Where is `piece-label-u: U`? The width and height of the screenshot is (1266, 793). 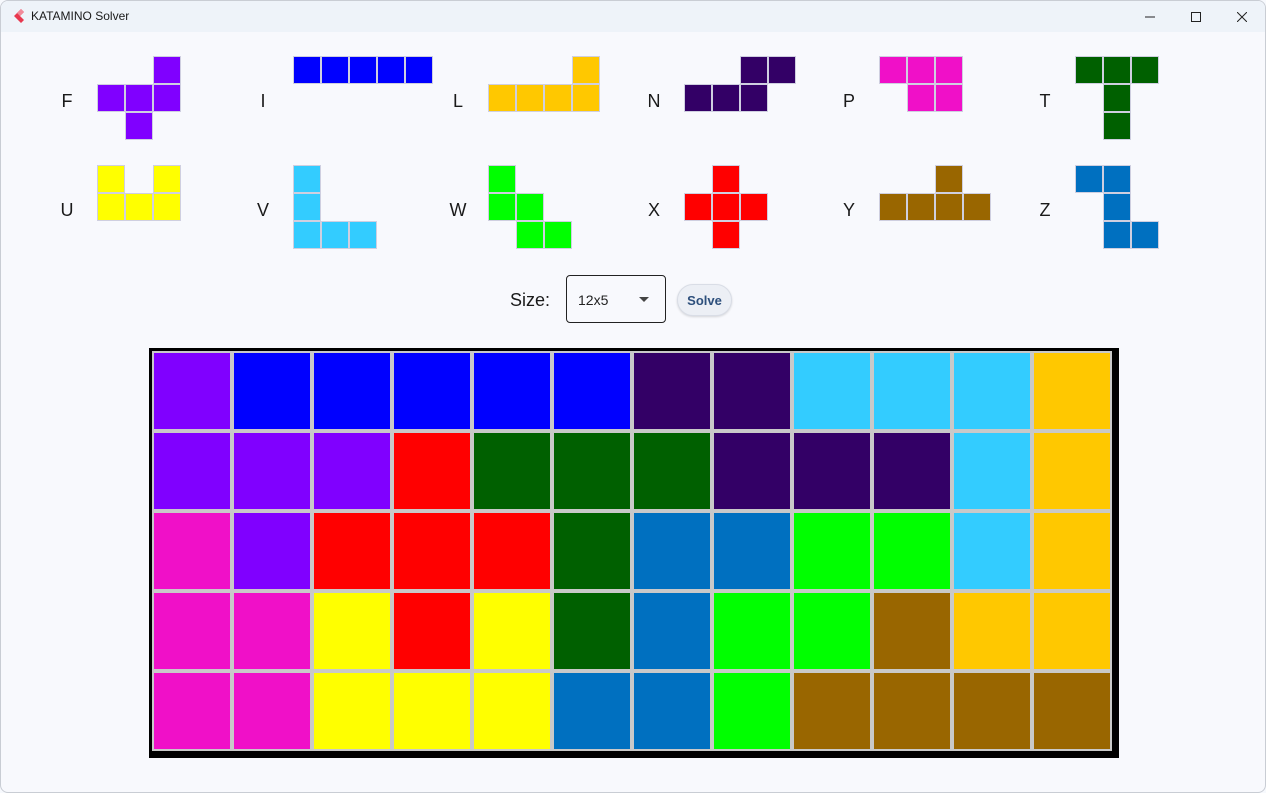 piece-label-u: U is located at coordinates (67, 210).